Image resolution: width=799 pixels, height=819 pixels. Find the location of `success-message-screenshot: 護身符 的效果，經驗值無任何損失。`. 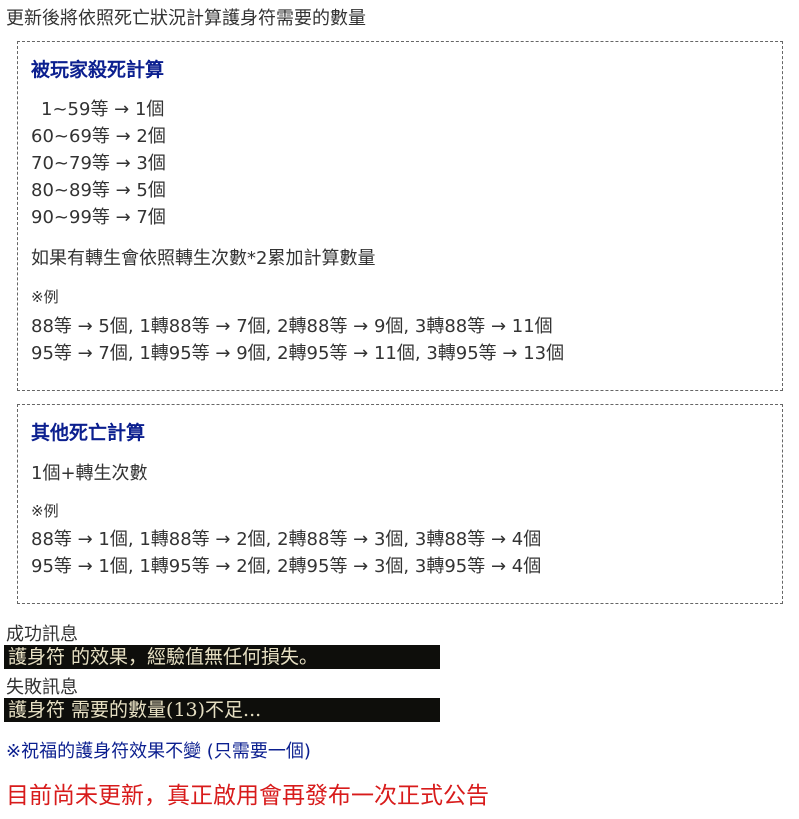

success-message-screenshot: 護身符 的效果，經驗值無任何損失。 is located at coordinates (222, 657).